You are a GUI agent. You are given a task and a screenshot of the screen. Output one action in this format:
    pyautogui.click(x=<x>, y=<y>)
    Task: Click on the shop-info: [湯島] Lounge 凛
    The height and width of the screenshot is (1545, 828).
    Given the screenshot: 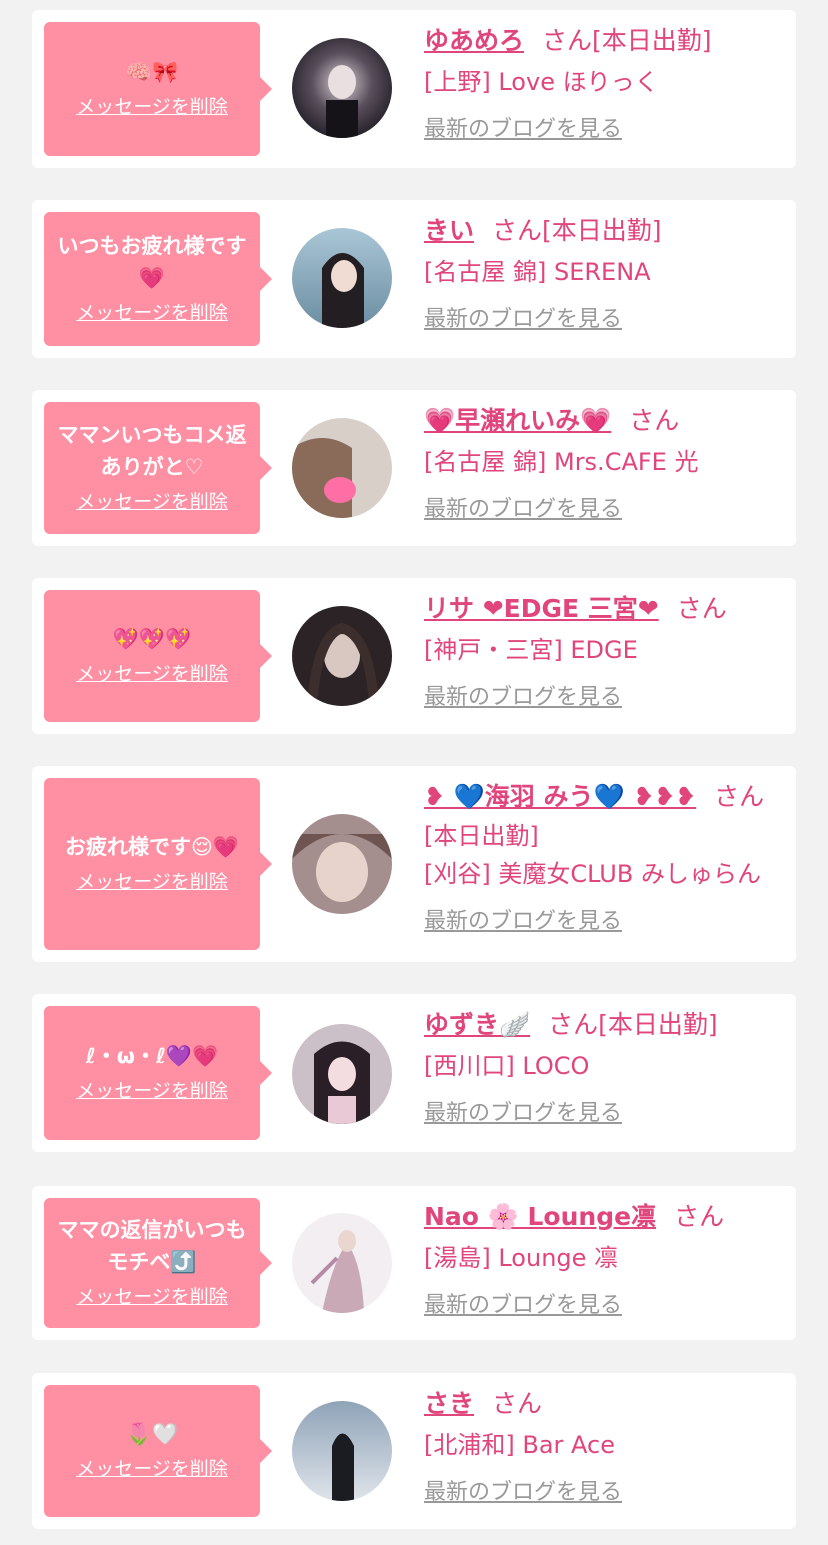 What is the action you would take?
    pyautogui.click(x=521, y=1258)
    